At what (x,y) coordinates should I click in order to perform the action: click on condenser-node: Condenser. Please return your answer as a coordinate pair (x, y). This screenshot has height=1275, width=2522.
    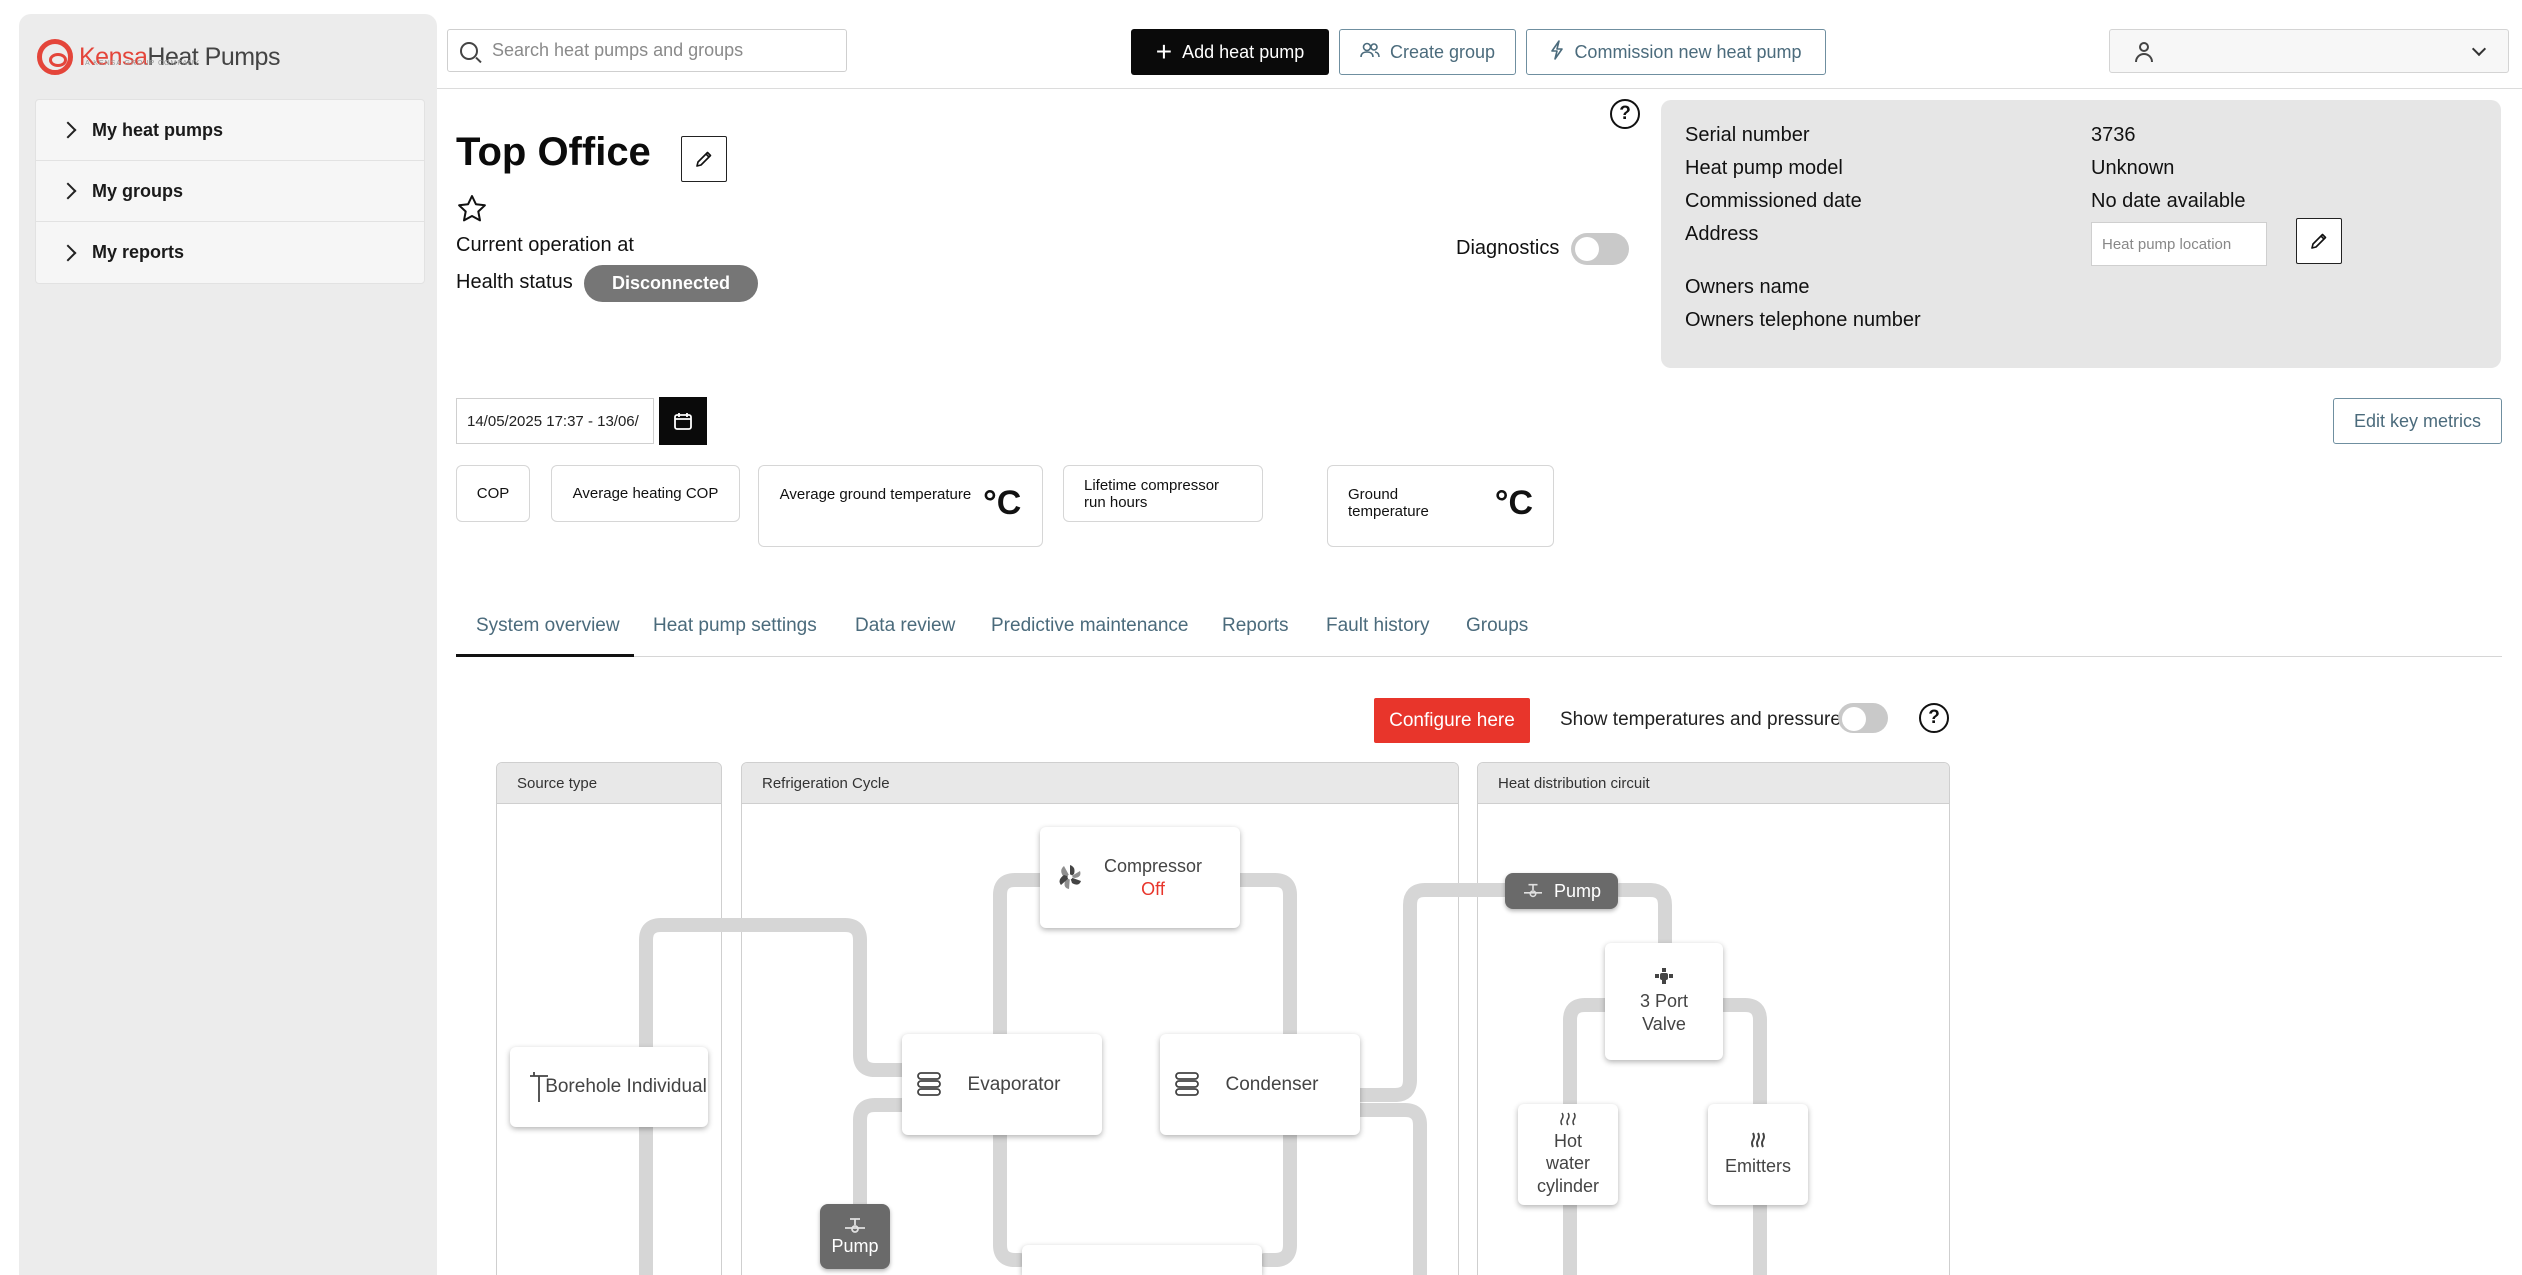
    Looking at the image, I should click on (1260, 1084).